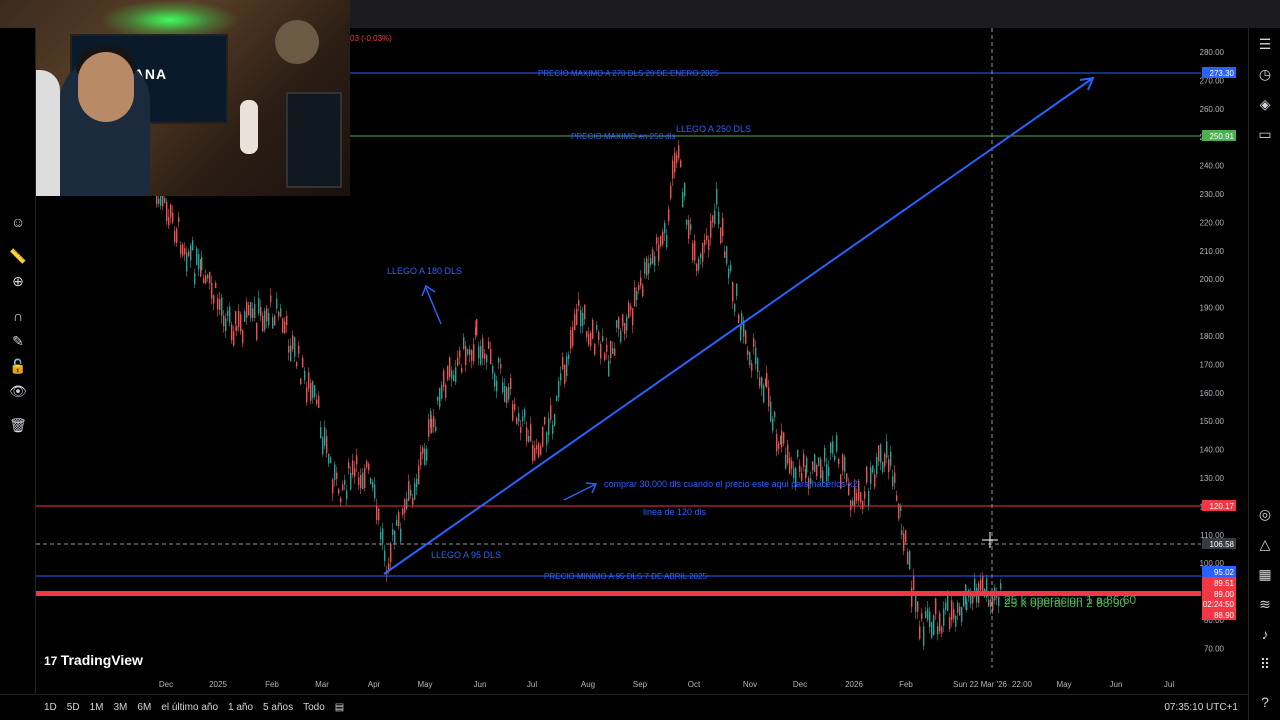 This screenshot has height=720, width=1280. What do you see at coordinates (73, 707) in the screenshot?
I see `timeframe-5d: 5D` at bounding box center [73, 707].